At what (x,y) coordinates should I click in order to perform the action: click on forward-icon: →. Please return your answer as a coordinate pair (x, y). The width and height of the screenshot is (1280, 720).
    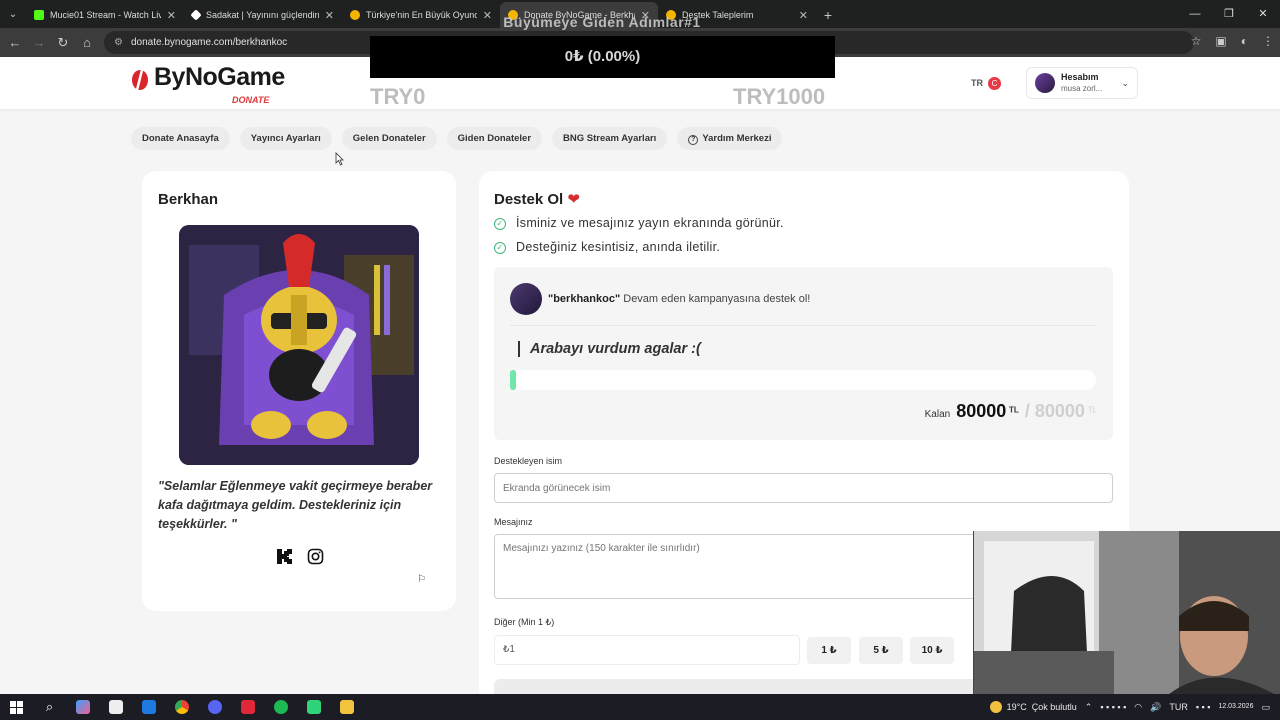
    Looking at the image, I should click on (39, 42).